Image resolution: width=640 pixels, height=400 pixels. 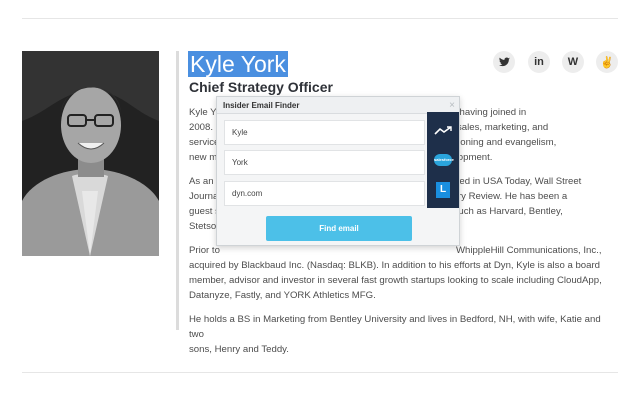 What do you see at coordinates (204, 226) in the screenshot?
I see `bio-text: Stetsor` at bounding box center [204, 226].